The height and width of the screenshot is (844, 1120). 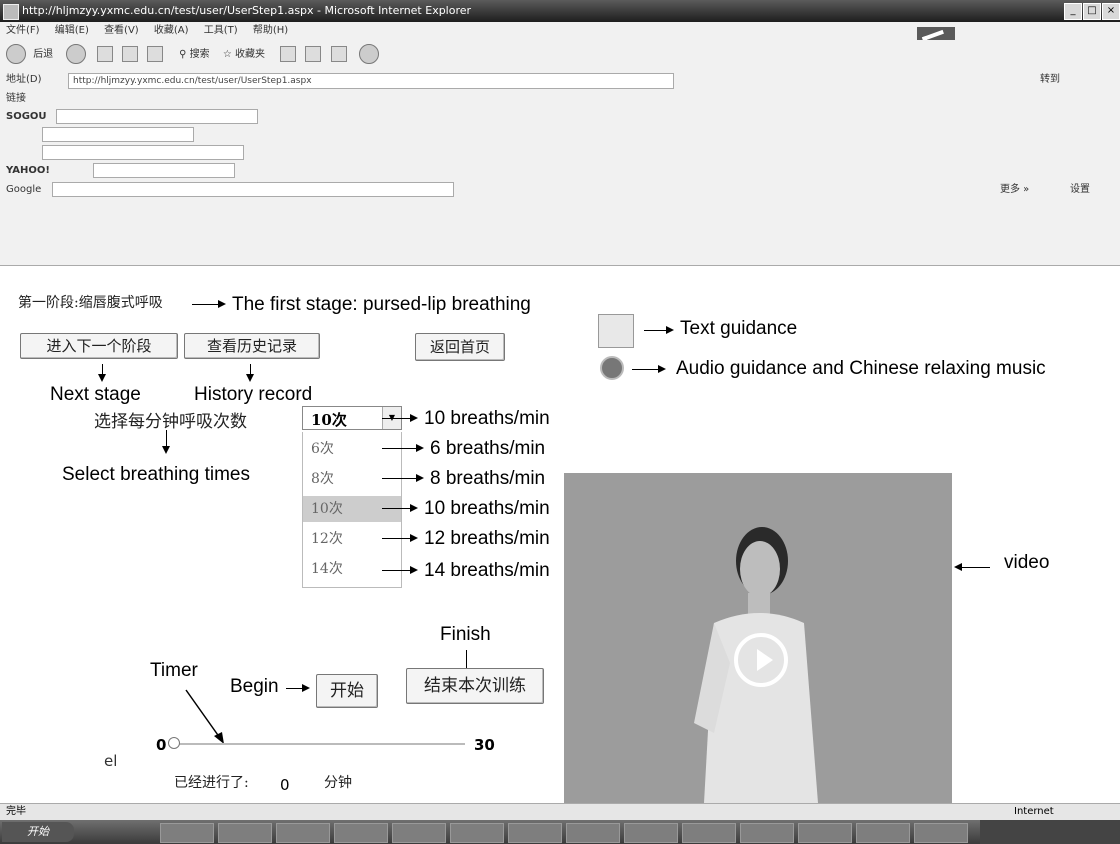 I want to click on annot-video: video, so click(x=1027, y=562).